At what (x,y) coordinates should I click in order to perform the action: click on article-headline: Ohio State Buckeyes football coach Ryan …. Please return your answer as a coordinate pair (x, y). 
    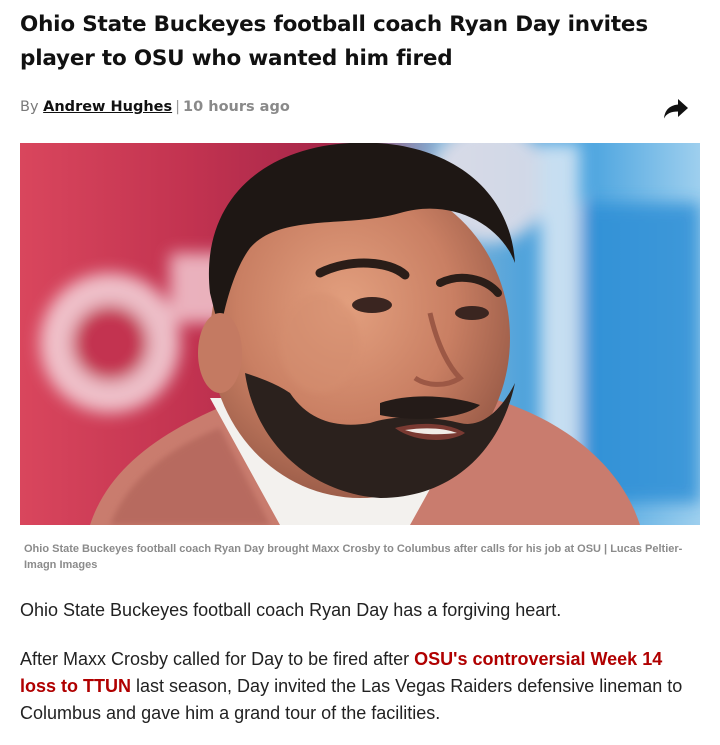
    Looking at the image, I should click on (334, 41).